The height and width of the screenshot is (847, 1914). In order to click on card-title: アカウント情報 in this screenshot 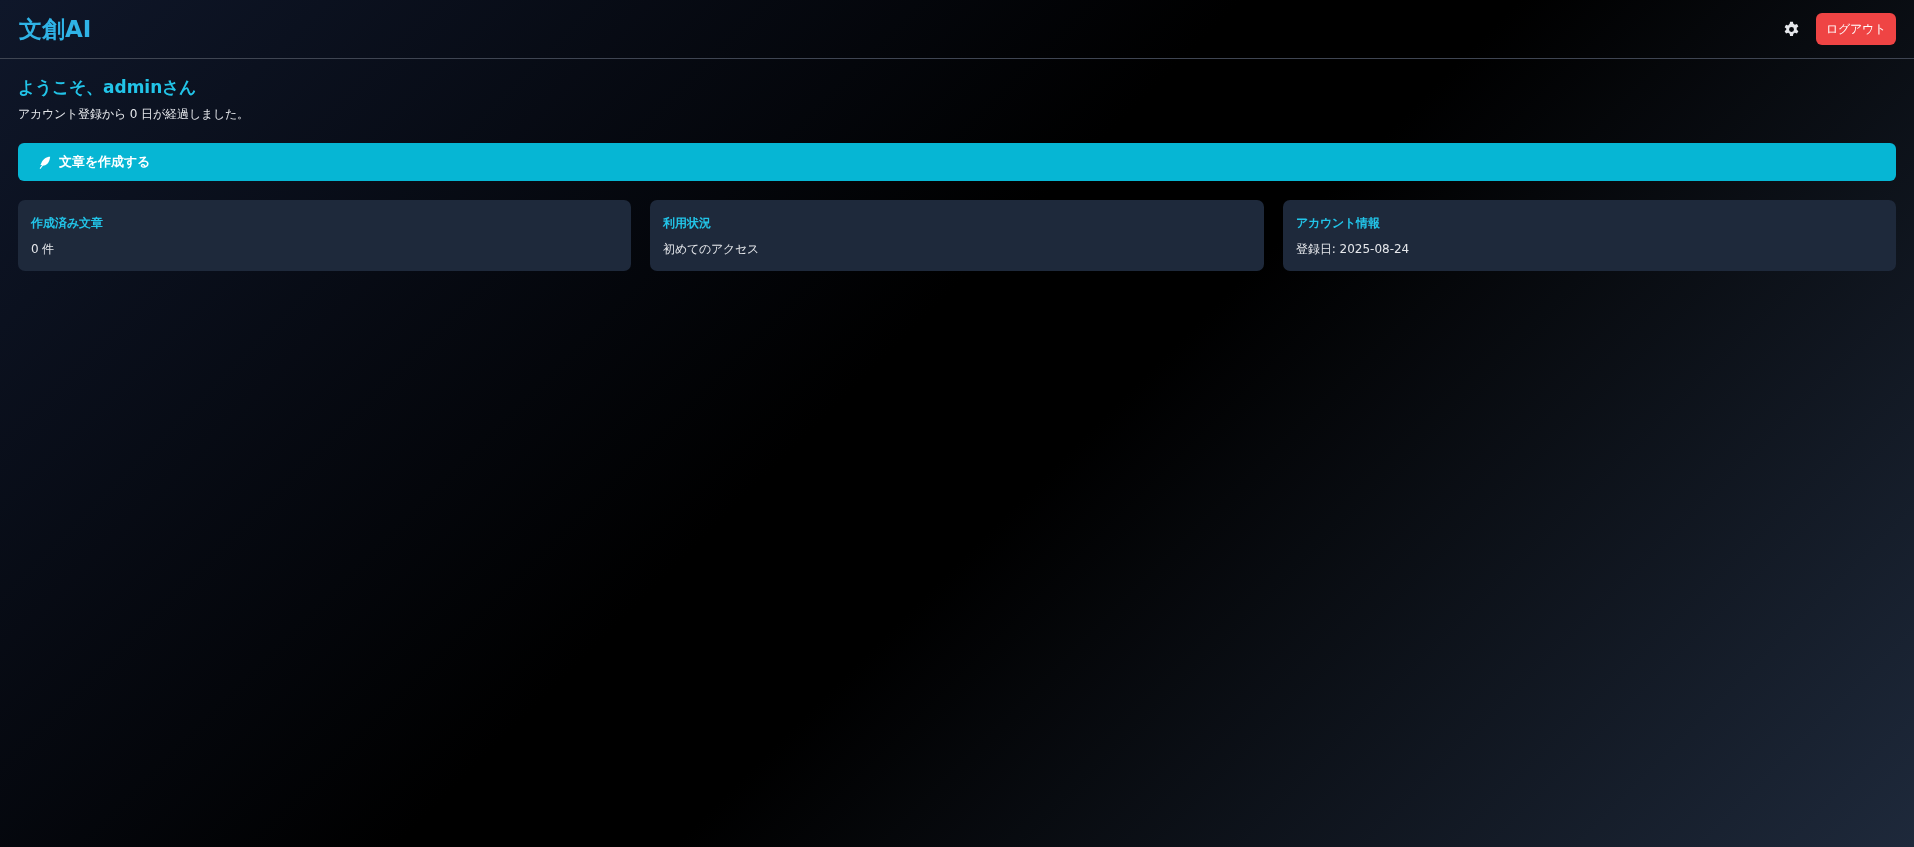, I will do `click(1338, 224)`.